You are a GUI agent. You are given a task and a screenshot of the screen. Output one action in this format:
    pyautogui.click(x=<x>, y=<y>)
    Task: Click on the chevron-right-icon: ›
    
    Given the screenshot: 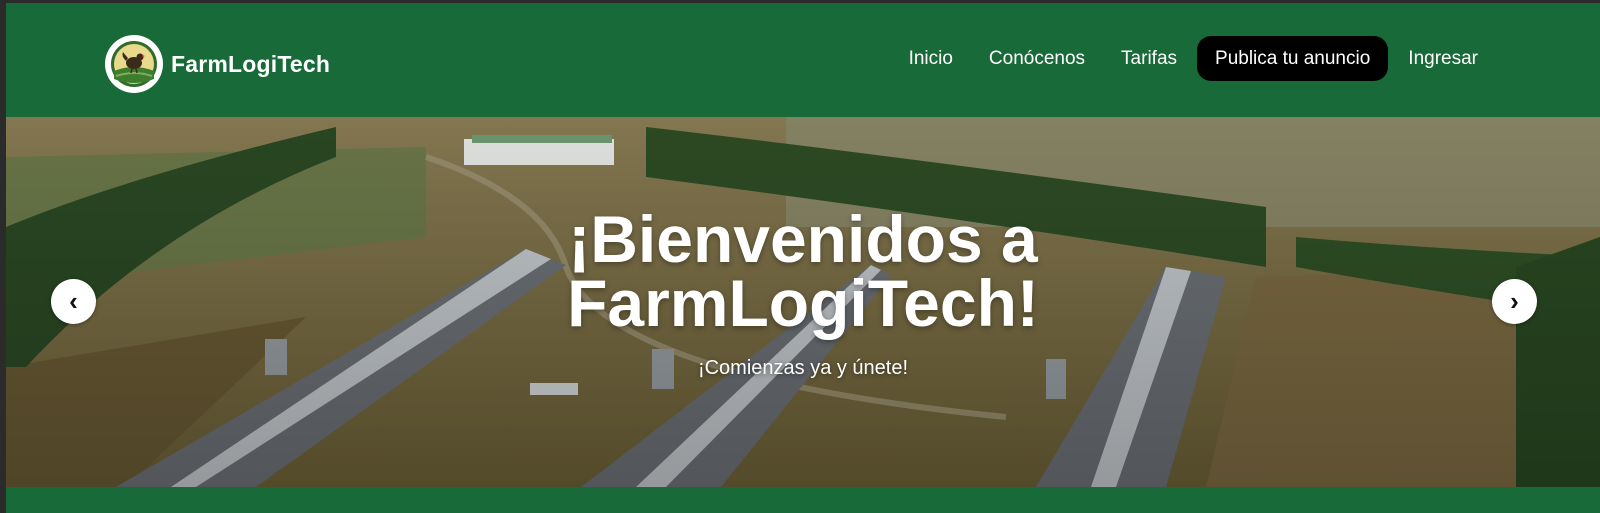 What is the action you would take?
    pyautogui.click(x=1514, y=301)
    